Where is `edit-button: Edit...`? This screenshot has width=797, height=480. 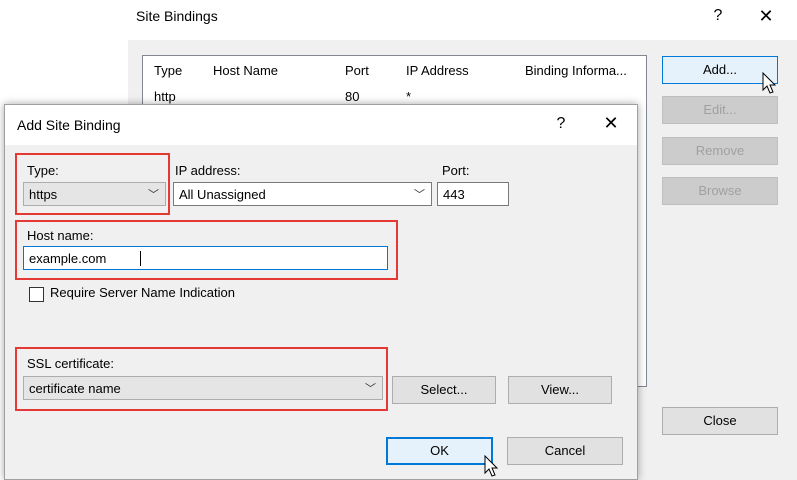 edit-button: Edit... is located at coordinates (720, 110).